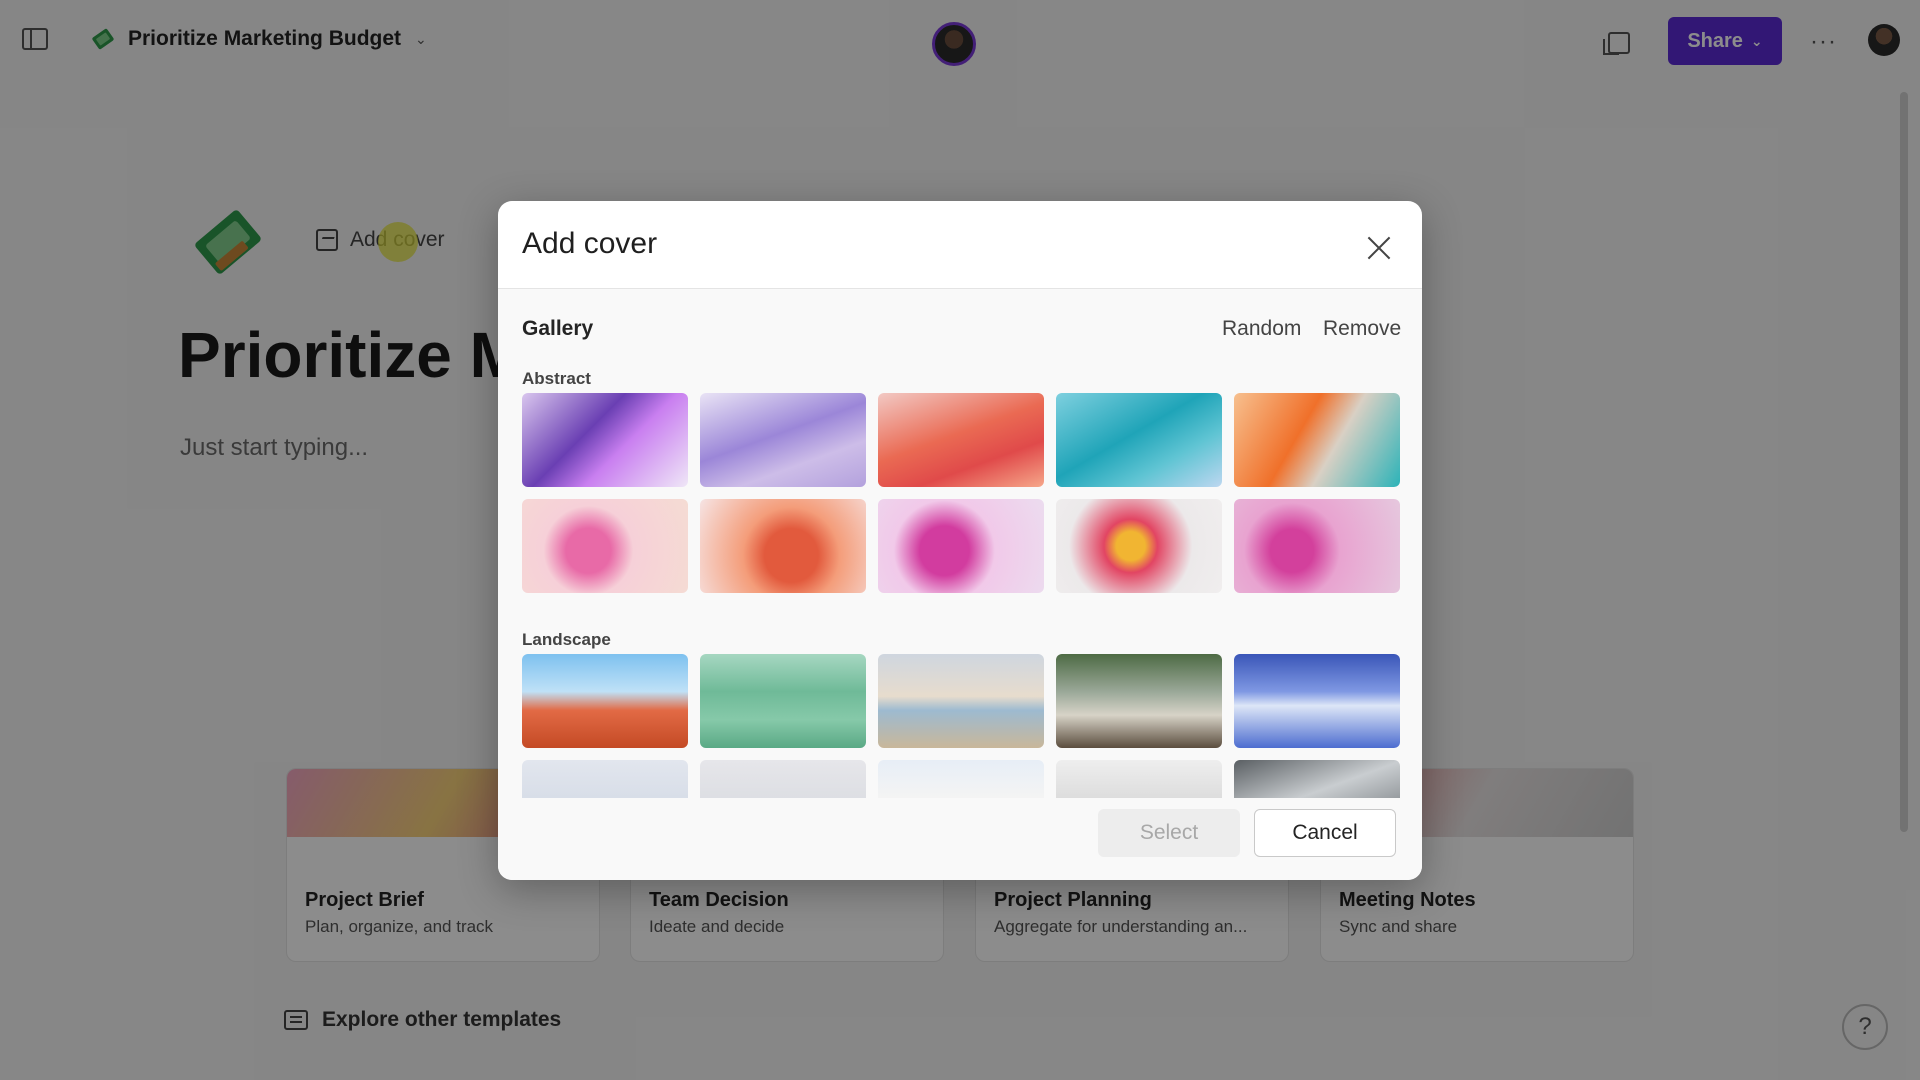 This screenshot has height=1080, width=1920. Describe the element at coordinates (566, 639) in the screenshot. I see `section-label-landscape: Landscape` at that location.